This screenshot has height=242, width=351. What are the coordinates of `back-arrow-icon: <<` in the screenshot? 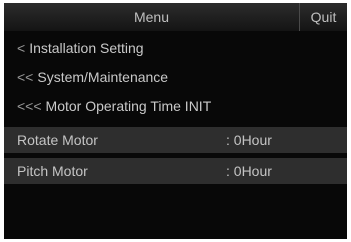 It's located at (25, 77).